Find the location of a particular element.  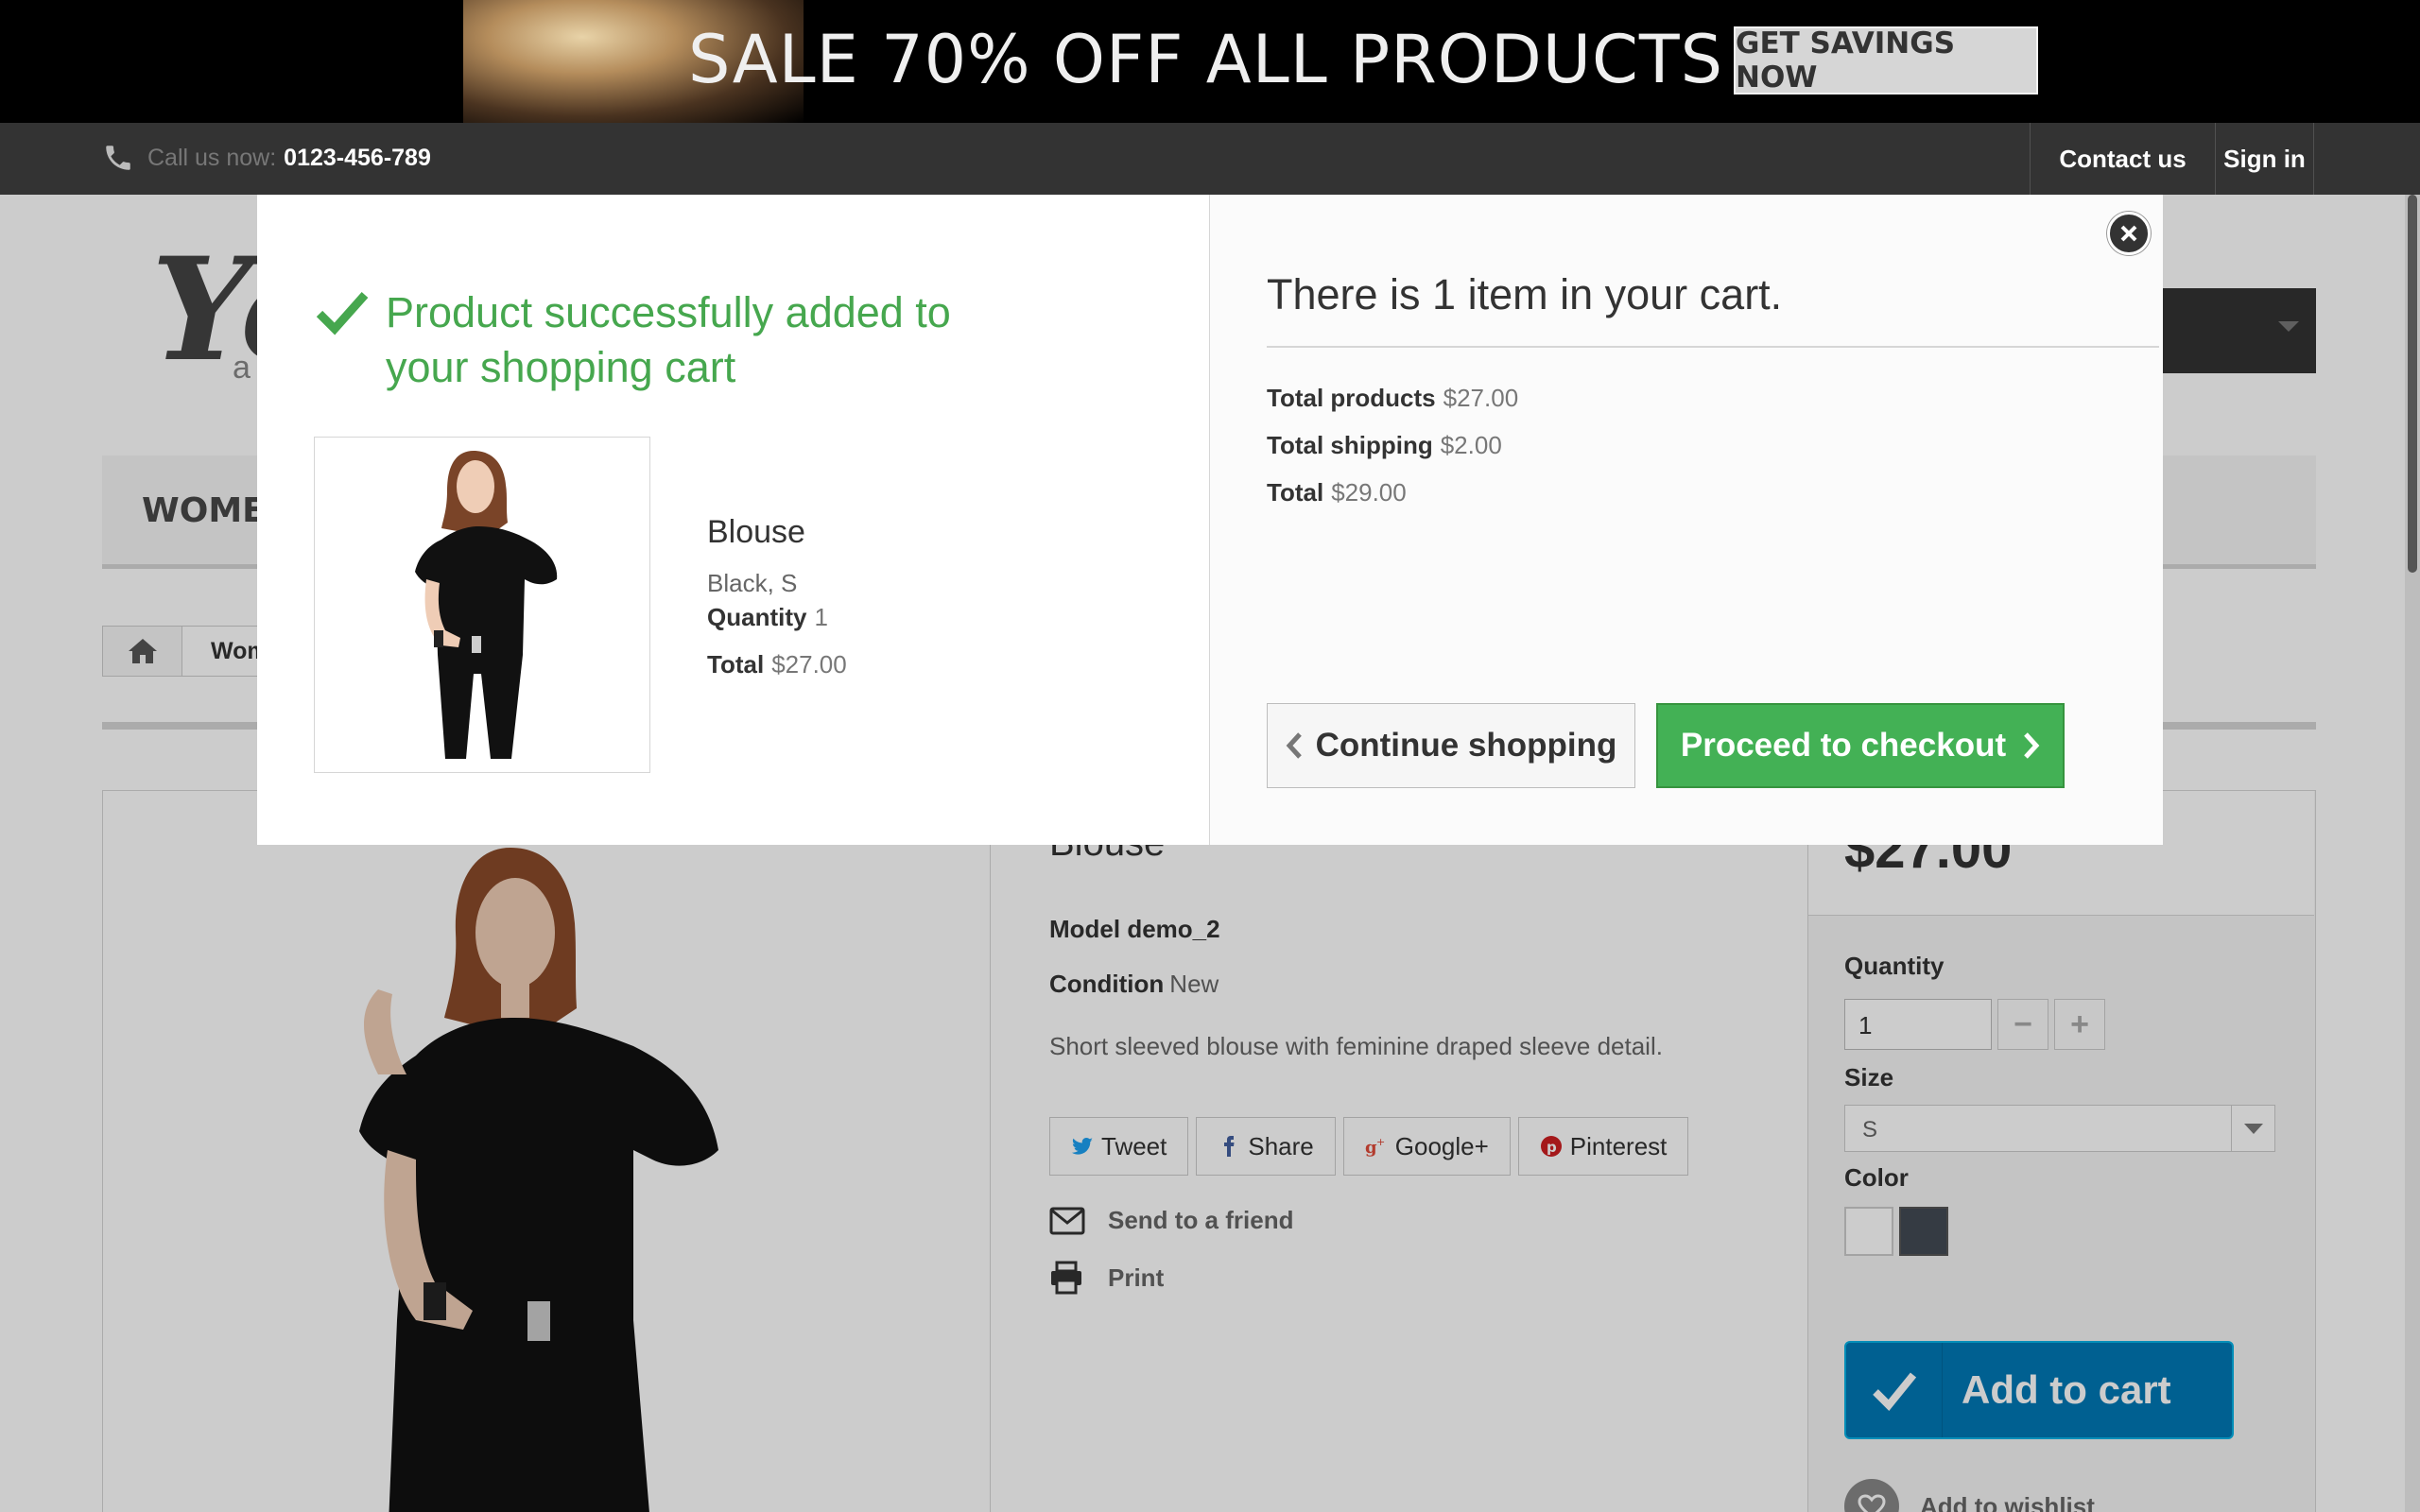

summary-divider is located at coordinates (1713, 347).